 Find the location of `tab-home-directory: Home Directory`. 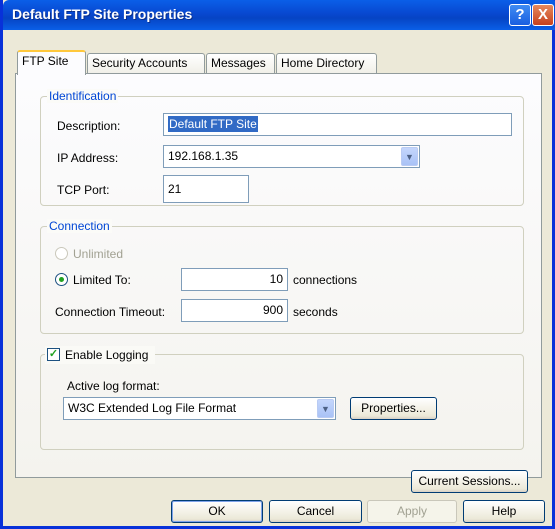

tab-home-directory: Home Directory is located at coordinates (326, 63).